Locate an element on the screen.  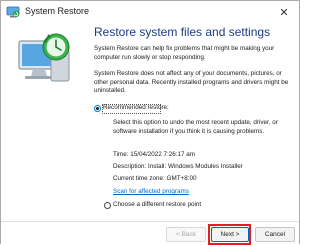
cancel-button: Cancel is located at coordinates (275, 234).